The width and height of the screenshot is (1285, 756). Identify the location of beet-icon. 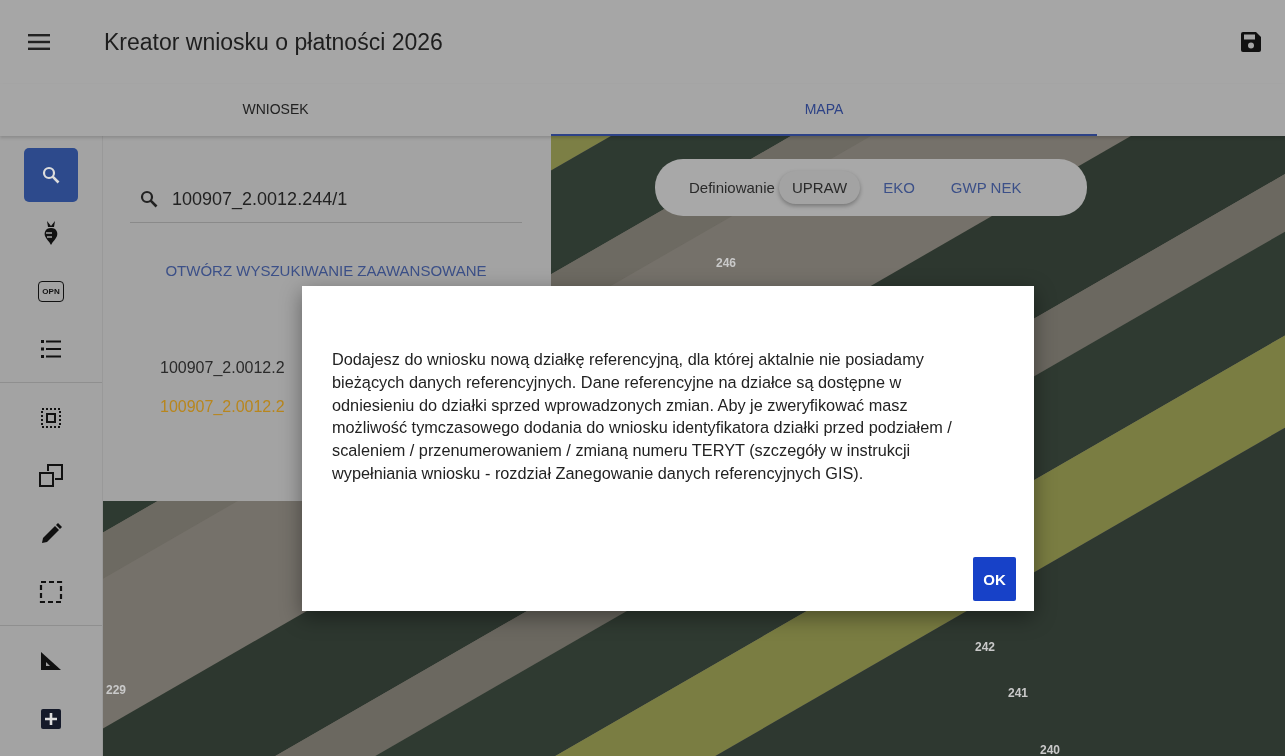
(51, 233).